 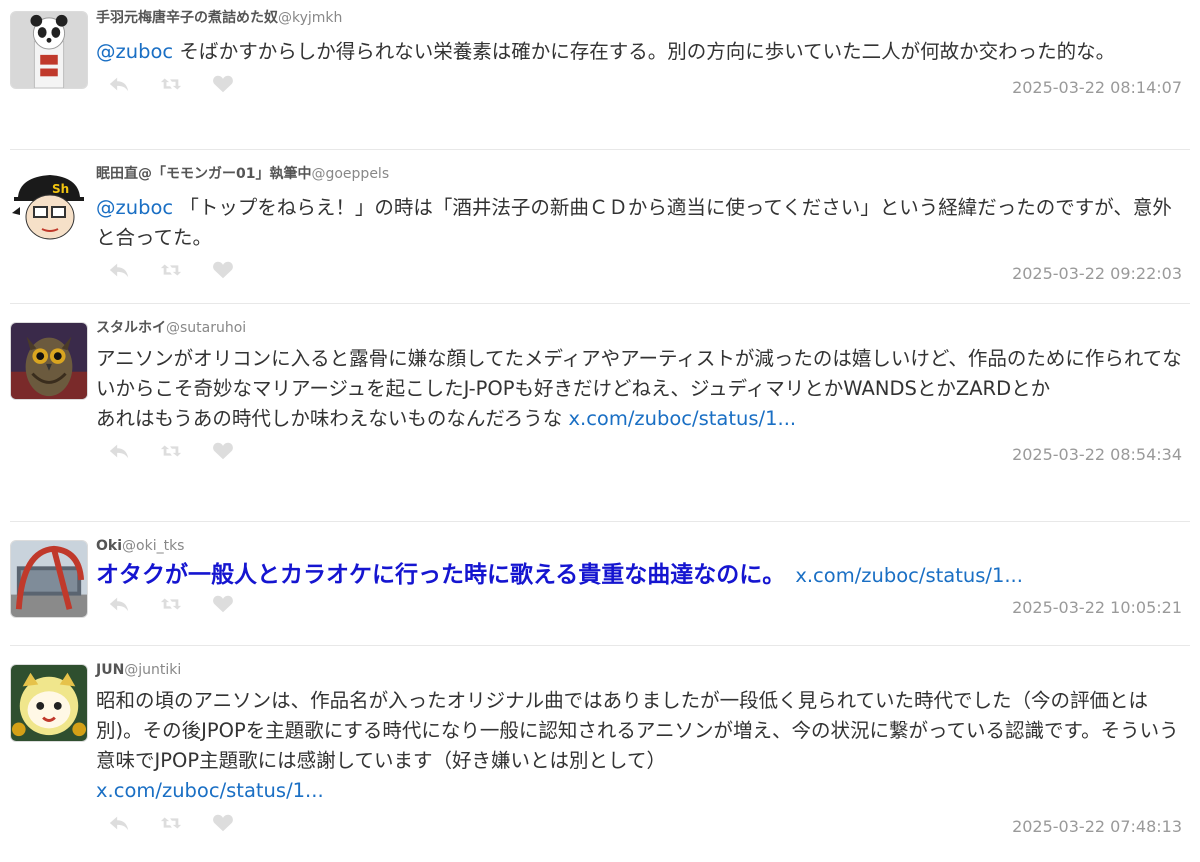 What do you see at coordinates (206, 328) in the screenshot?
I see `user-handle: @sutaruhoi` at bounding box center [206, 328].